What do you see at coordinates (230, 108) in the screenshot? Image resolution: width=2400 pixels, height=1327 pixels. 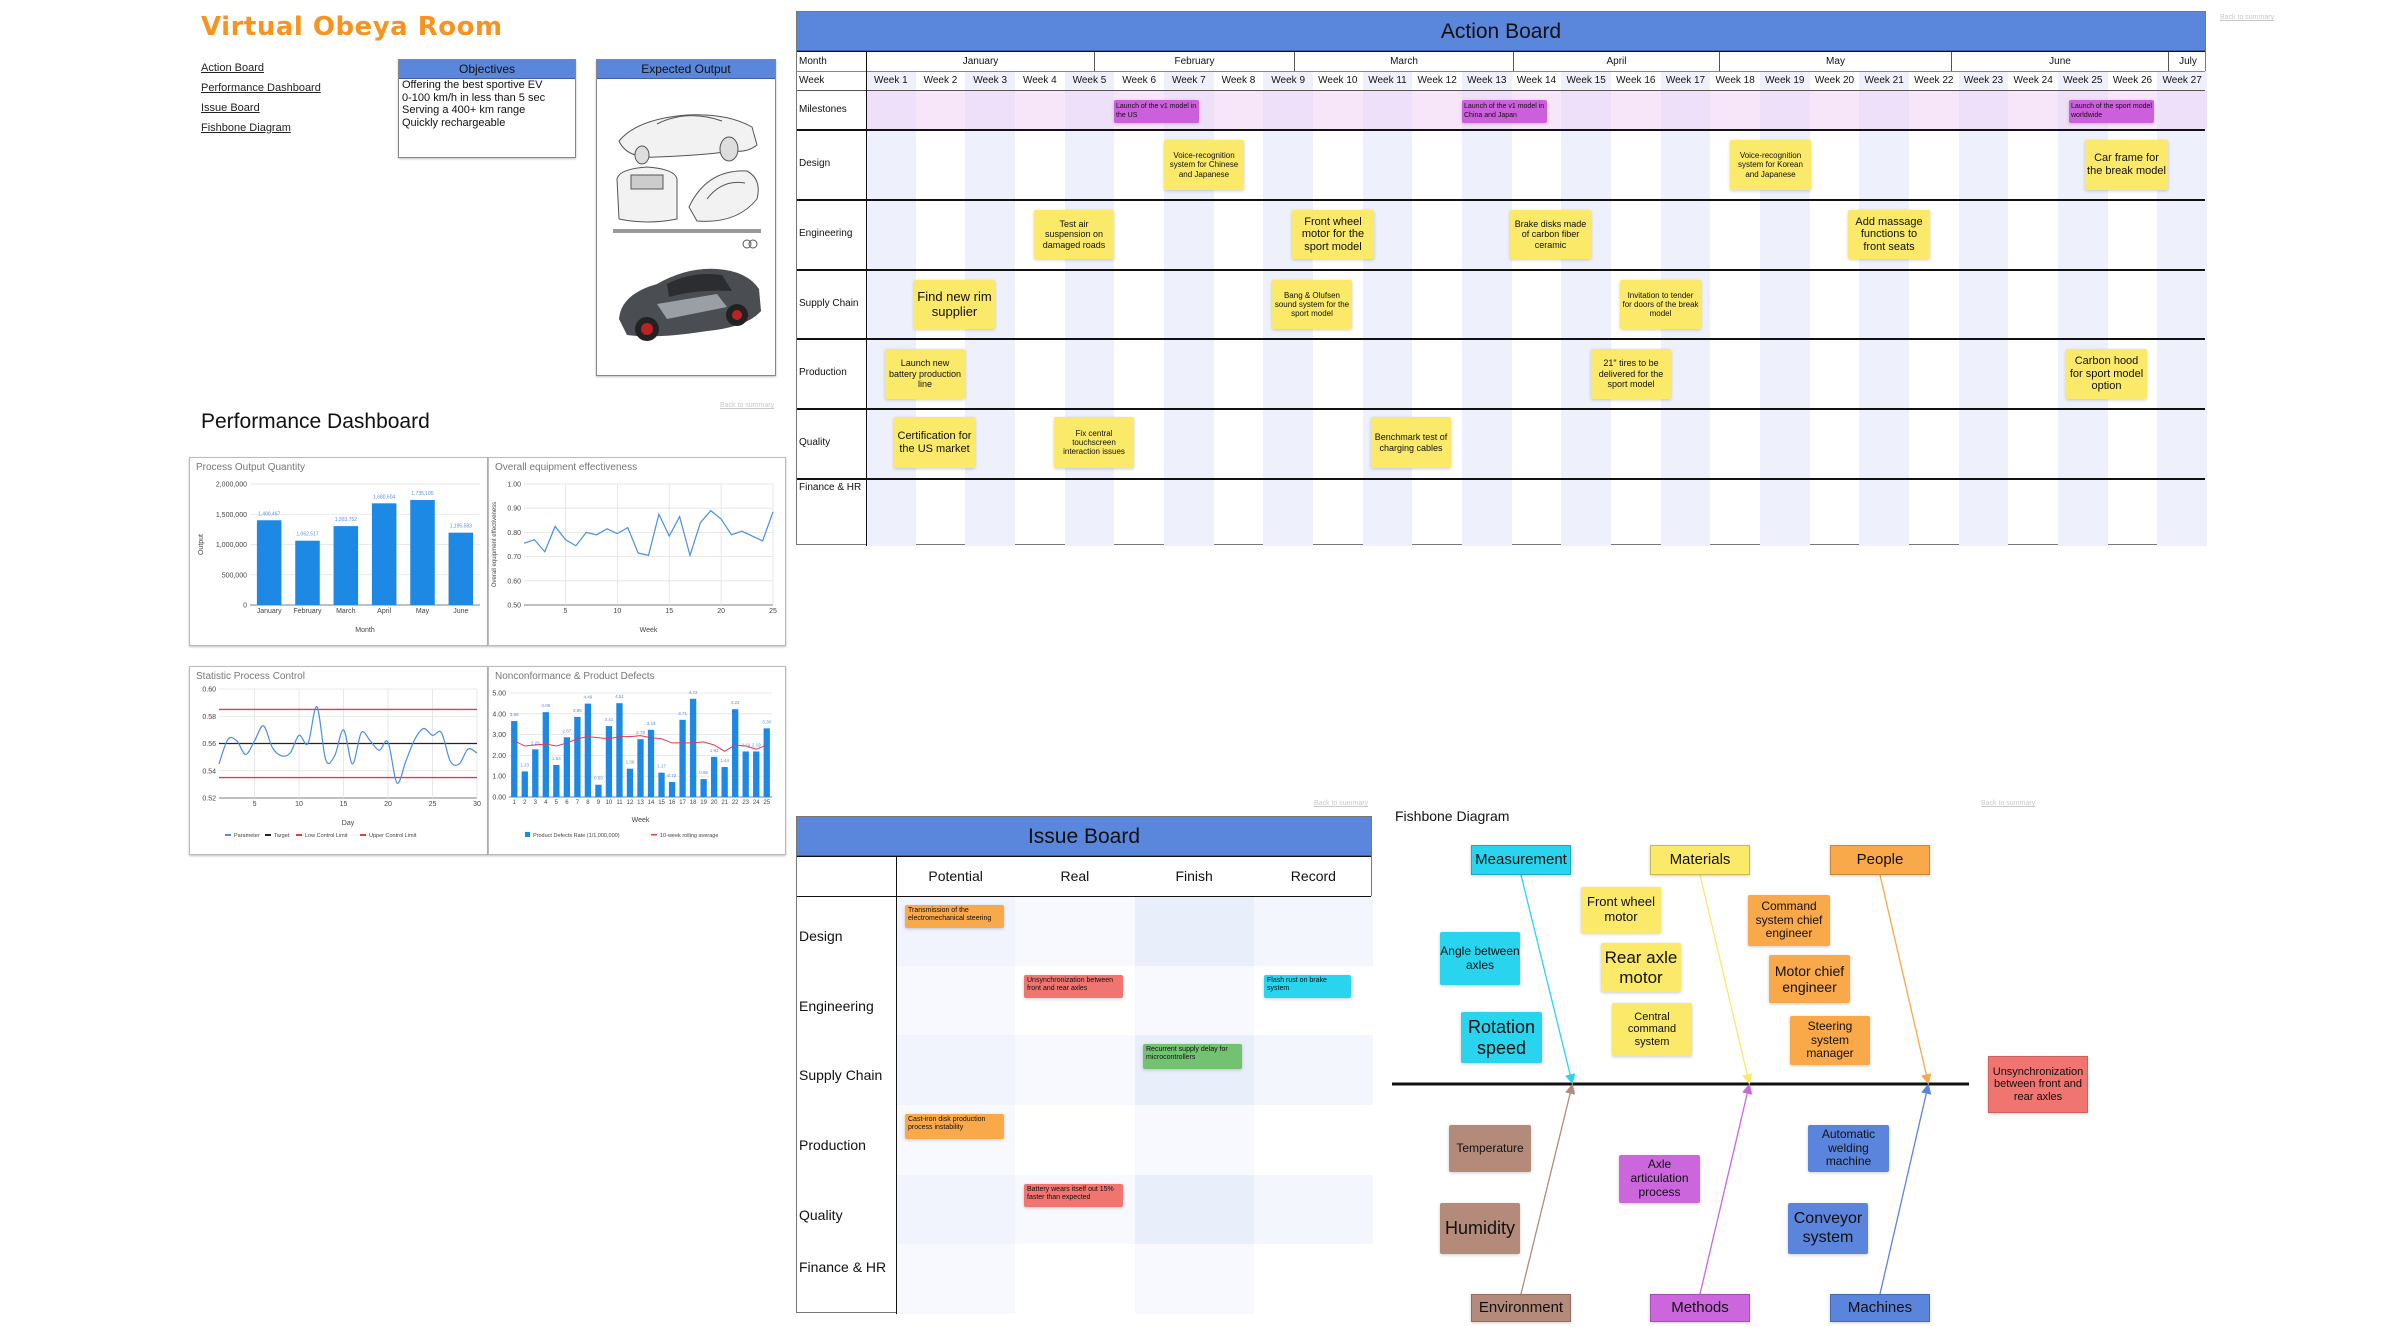 I see `nav-link-issue-board: Issue Board` at bounding box center [230, 108].